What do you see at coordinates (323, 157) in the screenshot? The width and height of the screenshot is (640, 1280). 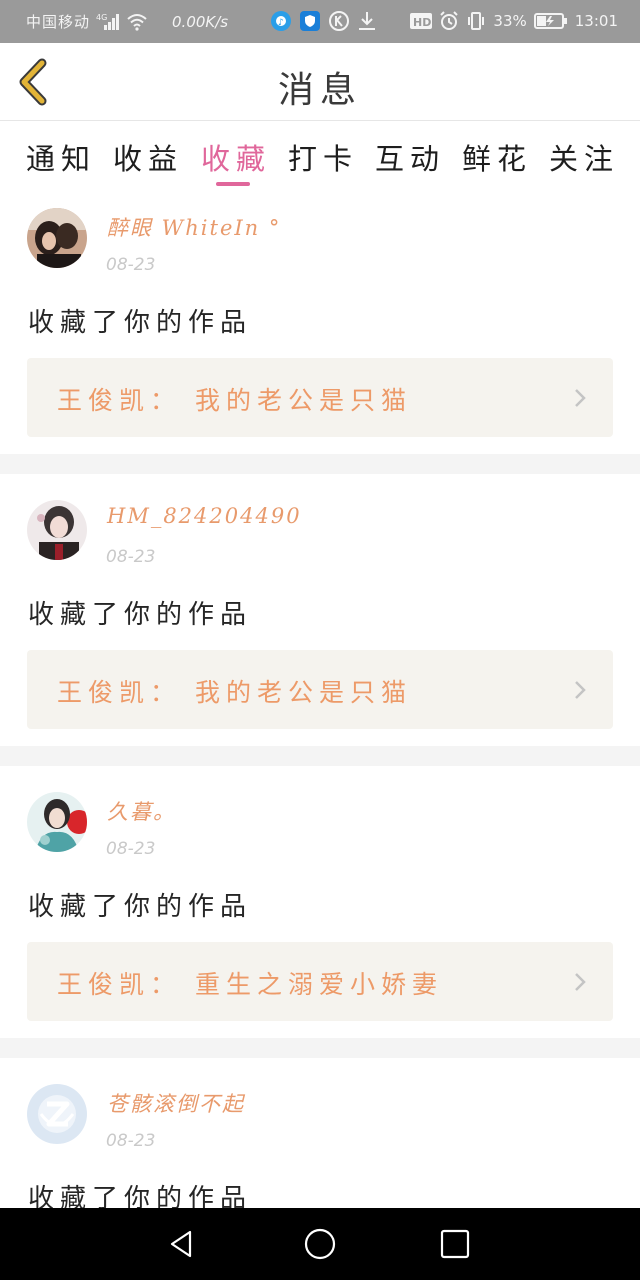 I see `tab-checkin: 打卡` at bounding box center [323, 157].